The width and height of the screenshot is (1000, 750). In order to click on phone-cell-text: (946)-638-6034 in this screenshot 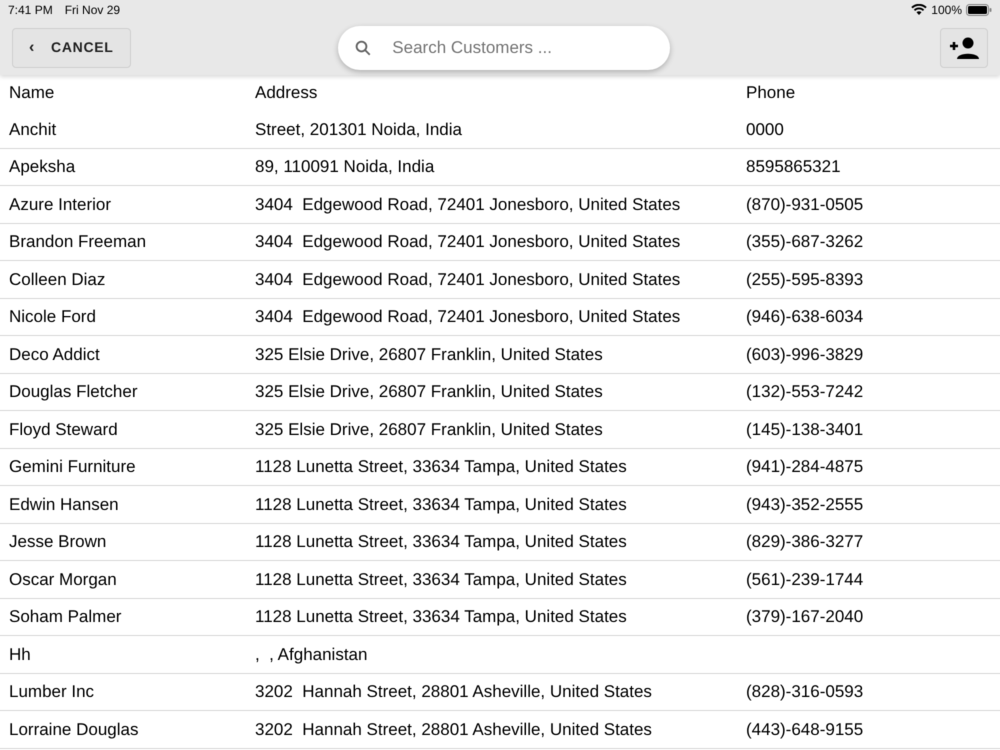, I will do `click(805, 317)`.